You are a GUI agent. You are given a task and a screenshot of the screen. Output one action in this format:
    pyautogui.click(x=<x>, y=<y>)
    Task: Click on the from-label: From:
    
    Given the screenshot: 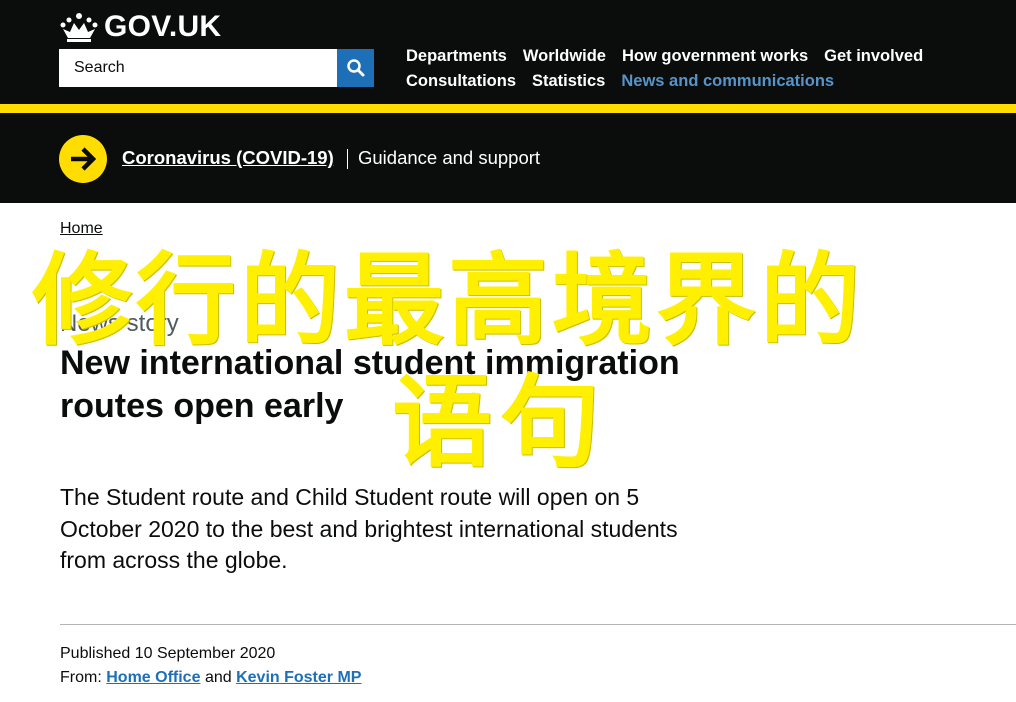 What is the action you would take?
    pyautogui.click(x=81, y=677)
    